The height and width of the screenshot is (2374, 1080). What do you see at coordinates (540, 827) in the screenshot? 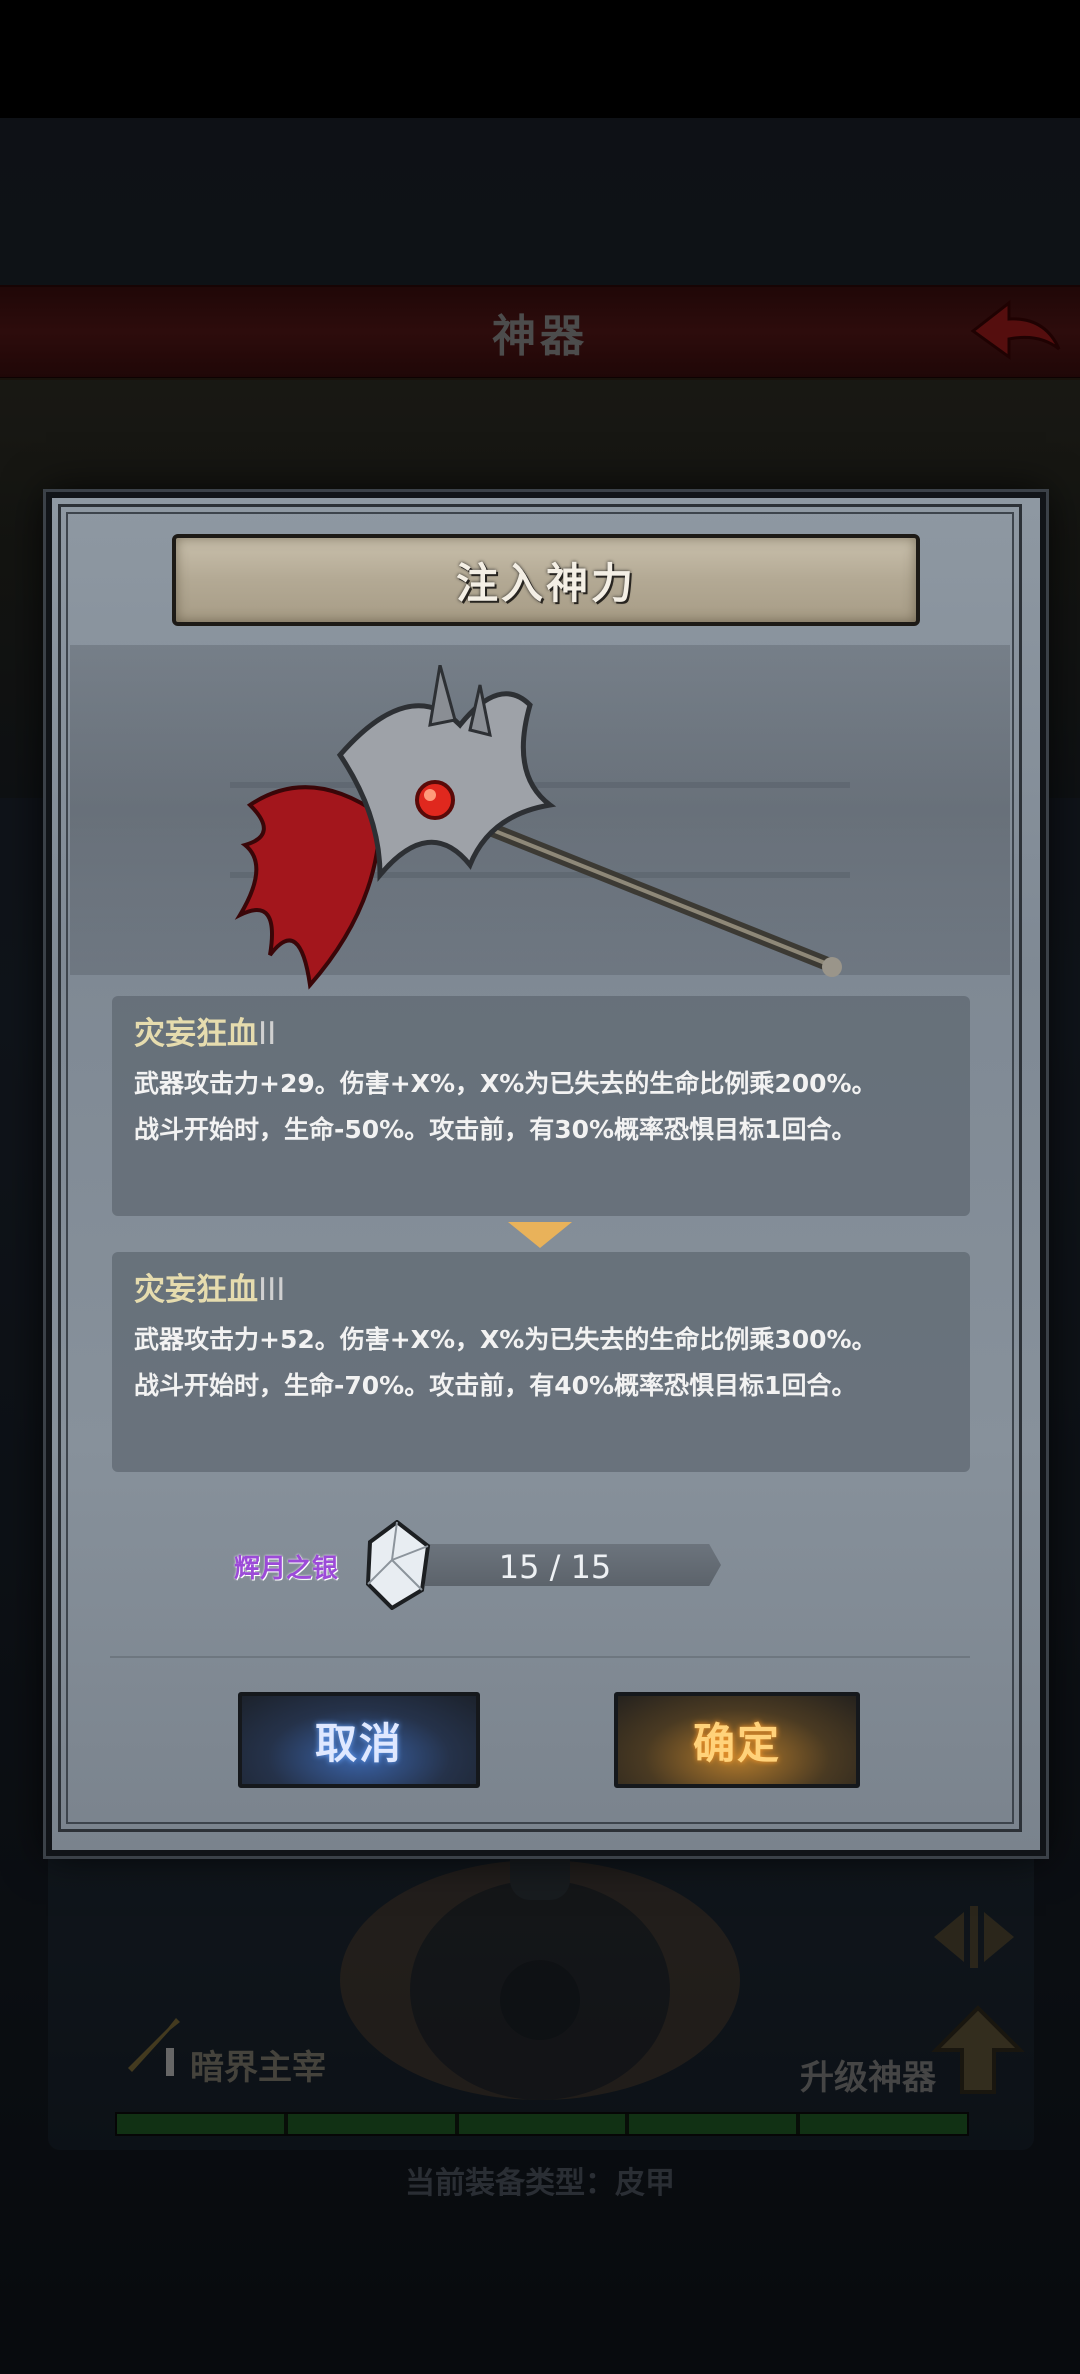
I see `weapon-axe-image` at bounding box center [540, 827].